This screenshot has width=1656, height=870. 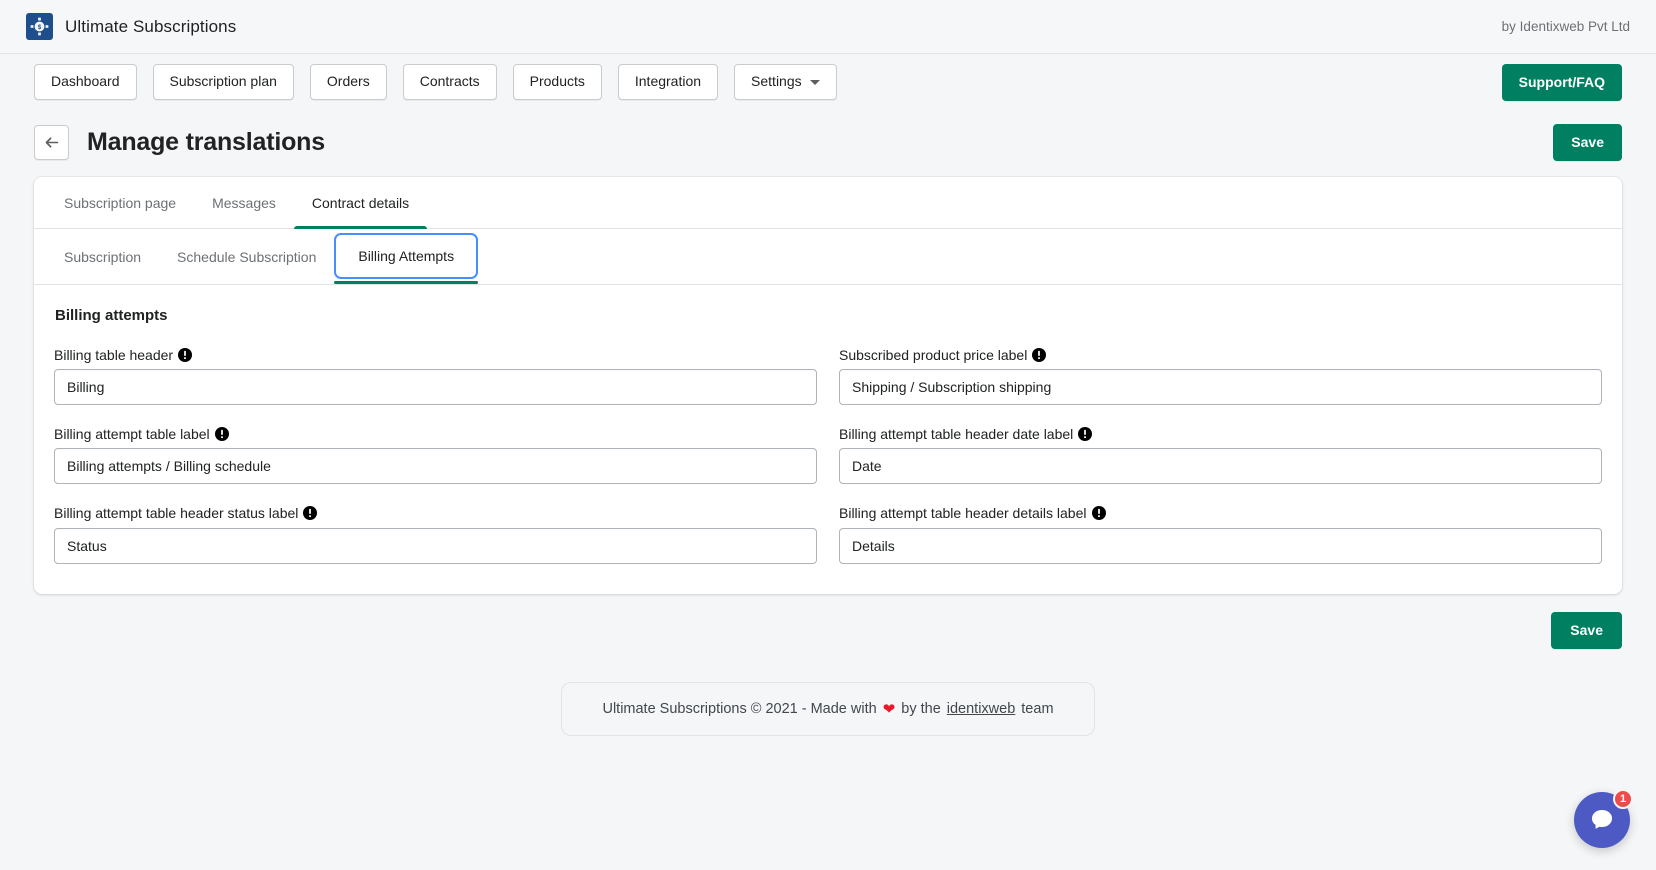 I want to click on subscriptions-logo-icon: $, so click(x=39, y=26).